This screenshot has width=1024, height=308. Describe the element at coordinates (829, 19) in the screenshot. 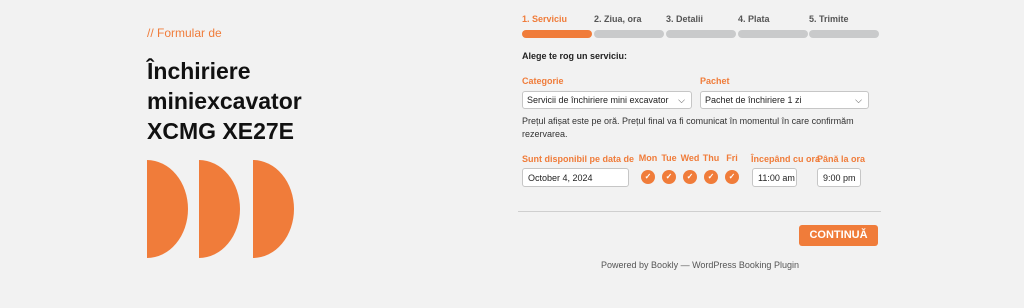

I see `step-label: 5. Trimite` at that location.